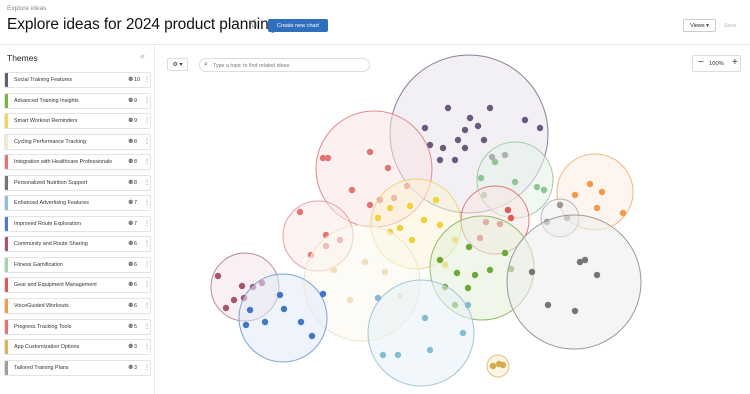 The image size is (750, 394). What do you see at coordinates (77, 100) in the screenshot?
I see `theme-item: Advanced Training Insights ⚉ 9 ⋮` at bounding box center [77, 100].